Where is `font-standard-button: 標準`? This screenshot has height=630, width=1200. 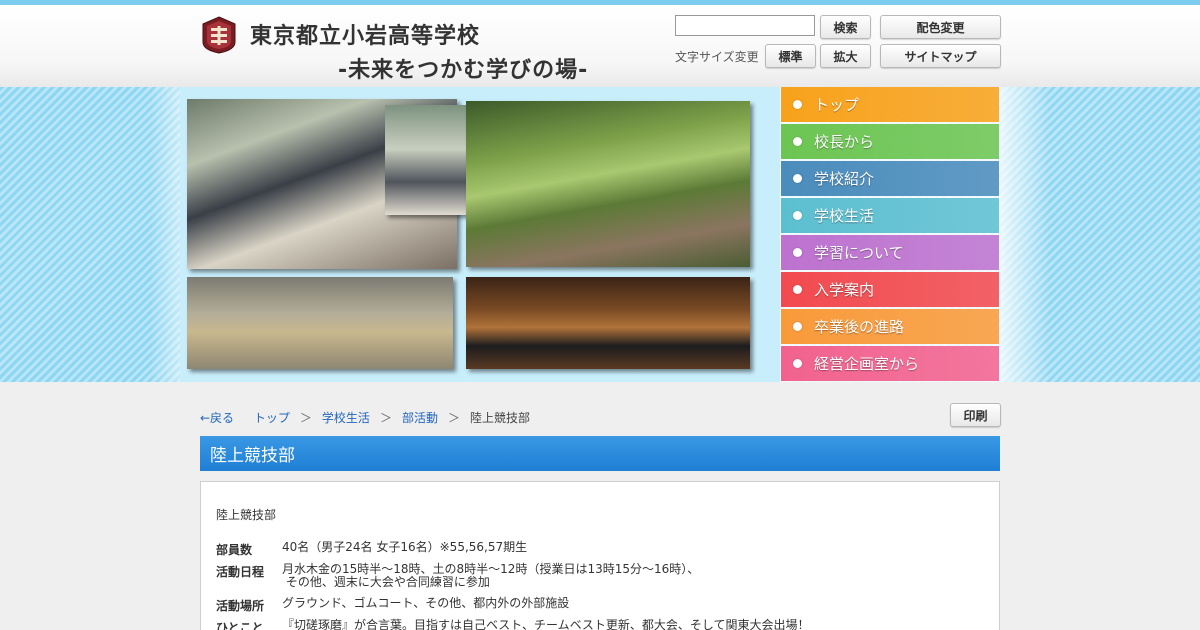
font-standard-button: 標準 is located at coordinates (790, 56).